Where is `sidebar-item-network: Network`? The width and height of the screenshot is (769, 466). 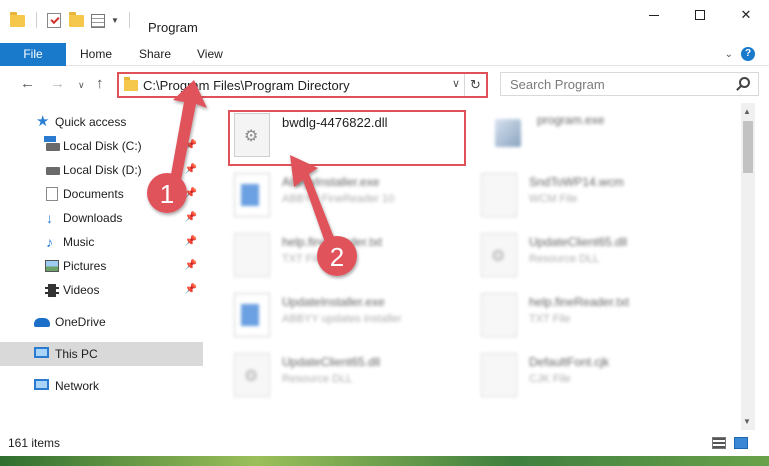
sidebar-item-network: Network is located at coordinates (101, 386).